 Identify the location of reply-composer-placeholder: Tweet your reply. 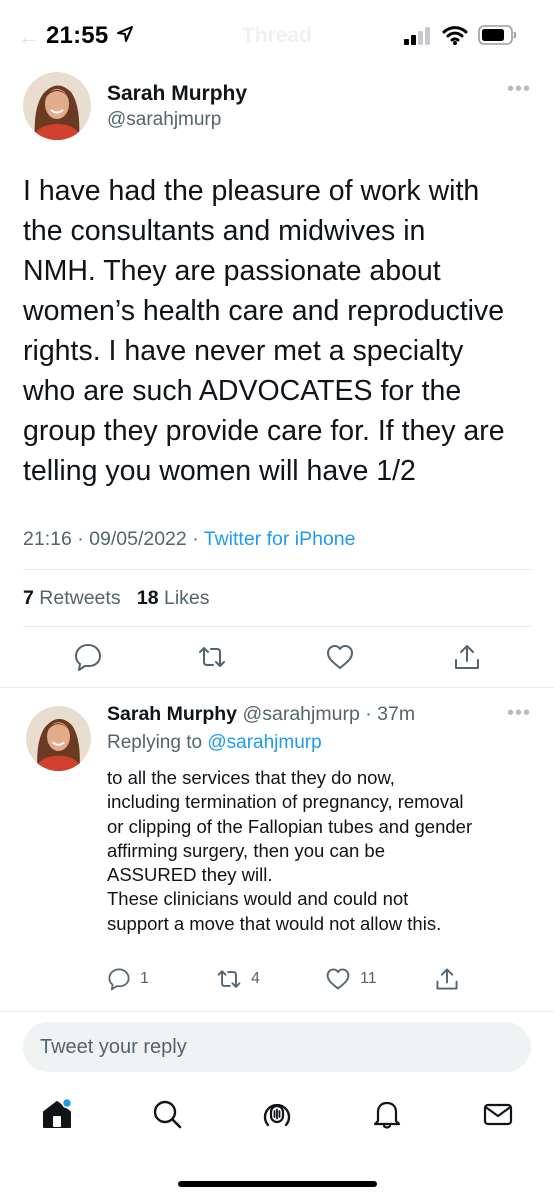
(113, 1047).